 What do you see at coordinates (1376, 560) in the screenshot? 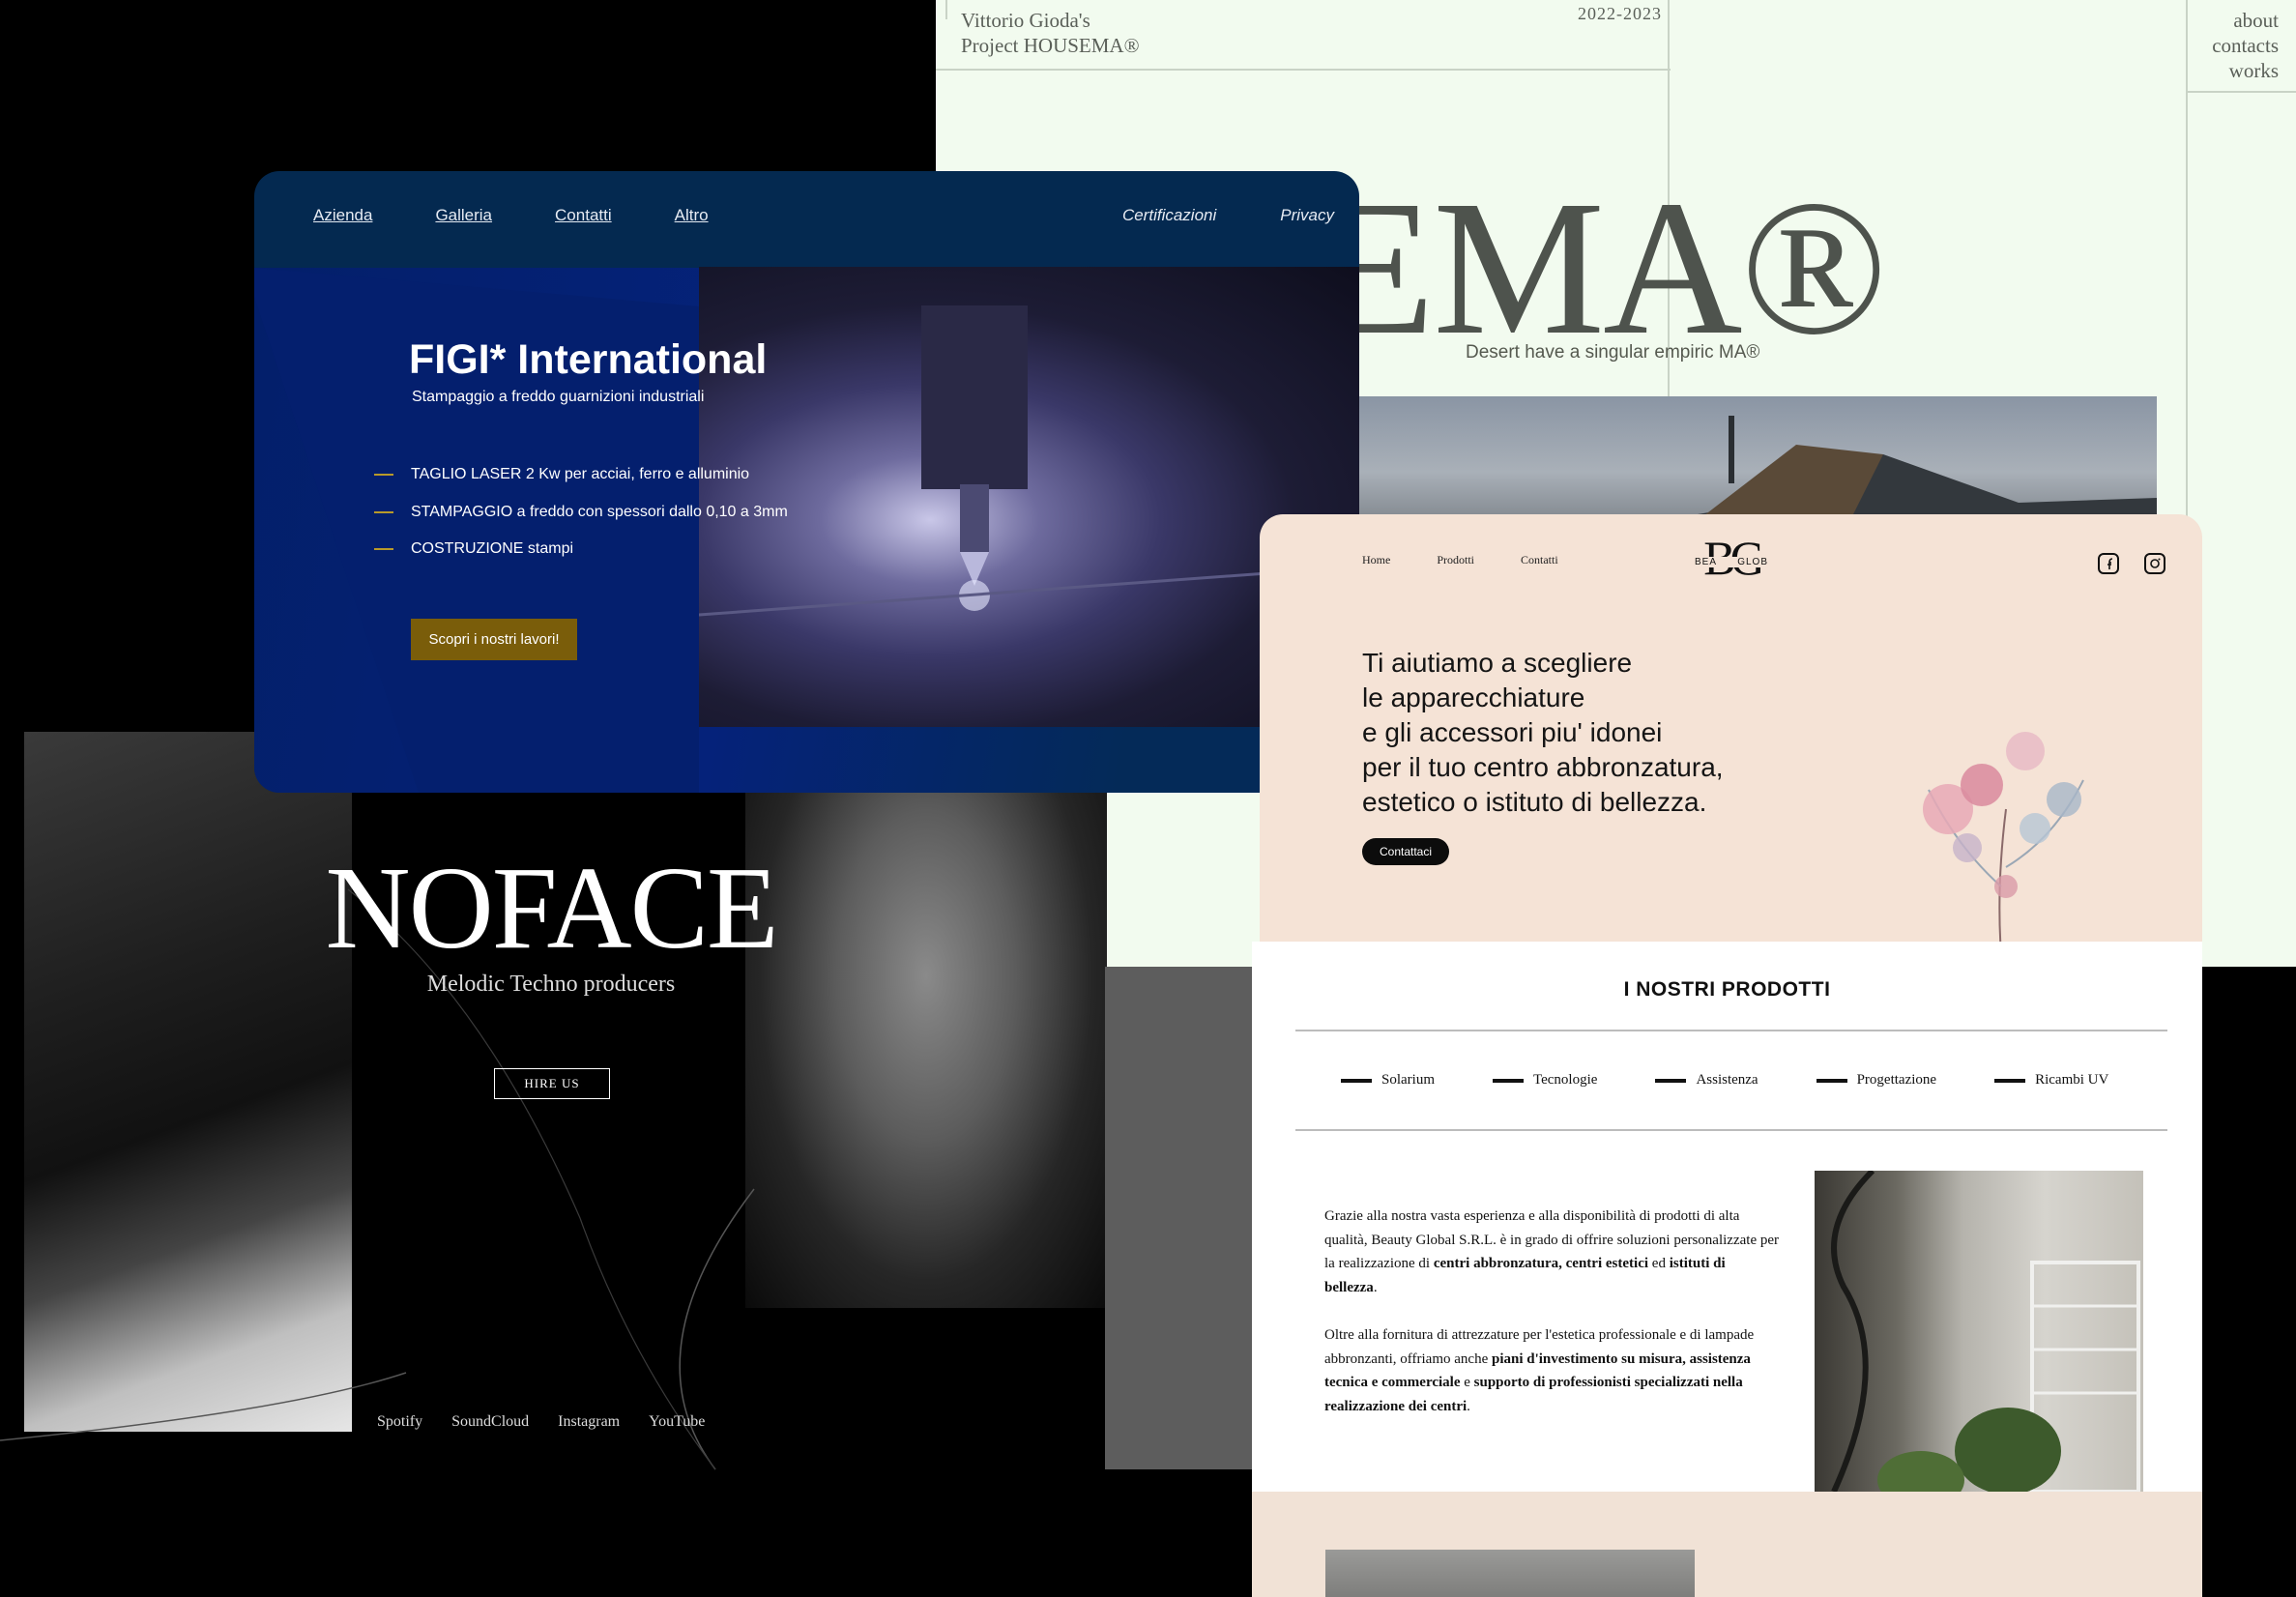
I see `nav-home: Home` at bounding box center [1376, 560].